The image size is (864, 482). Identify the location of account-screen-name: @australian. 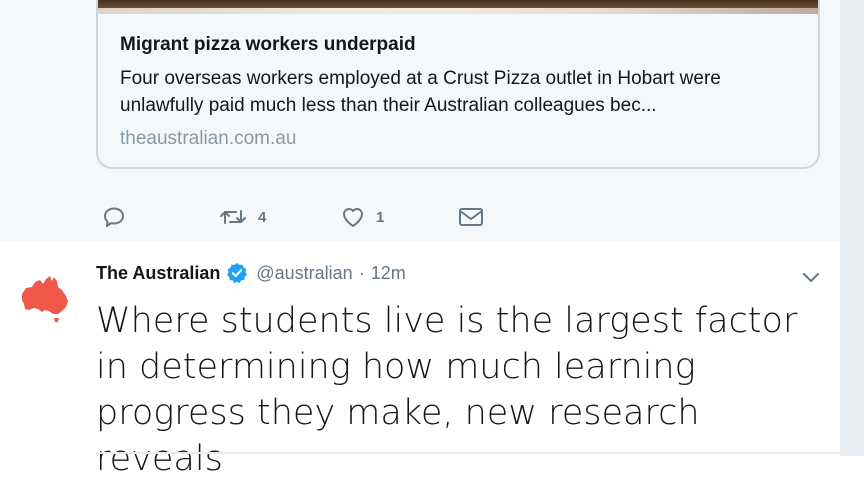
(304, 273).